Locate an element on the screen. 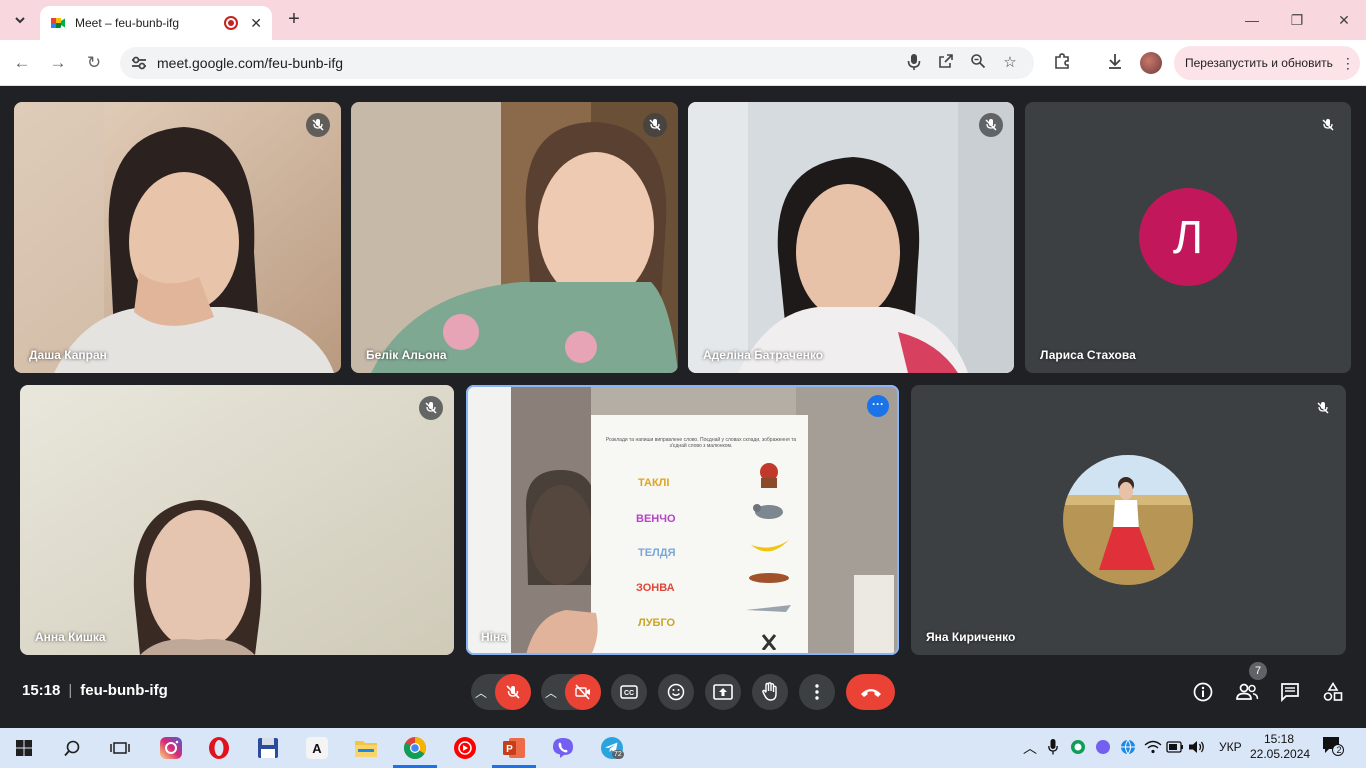 The height and width of the screenshot is (768, 1366). participant-name: Даша Капран is located at coordinates (68, 355).